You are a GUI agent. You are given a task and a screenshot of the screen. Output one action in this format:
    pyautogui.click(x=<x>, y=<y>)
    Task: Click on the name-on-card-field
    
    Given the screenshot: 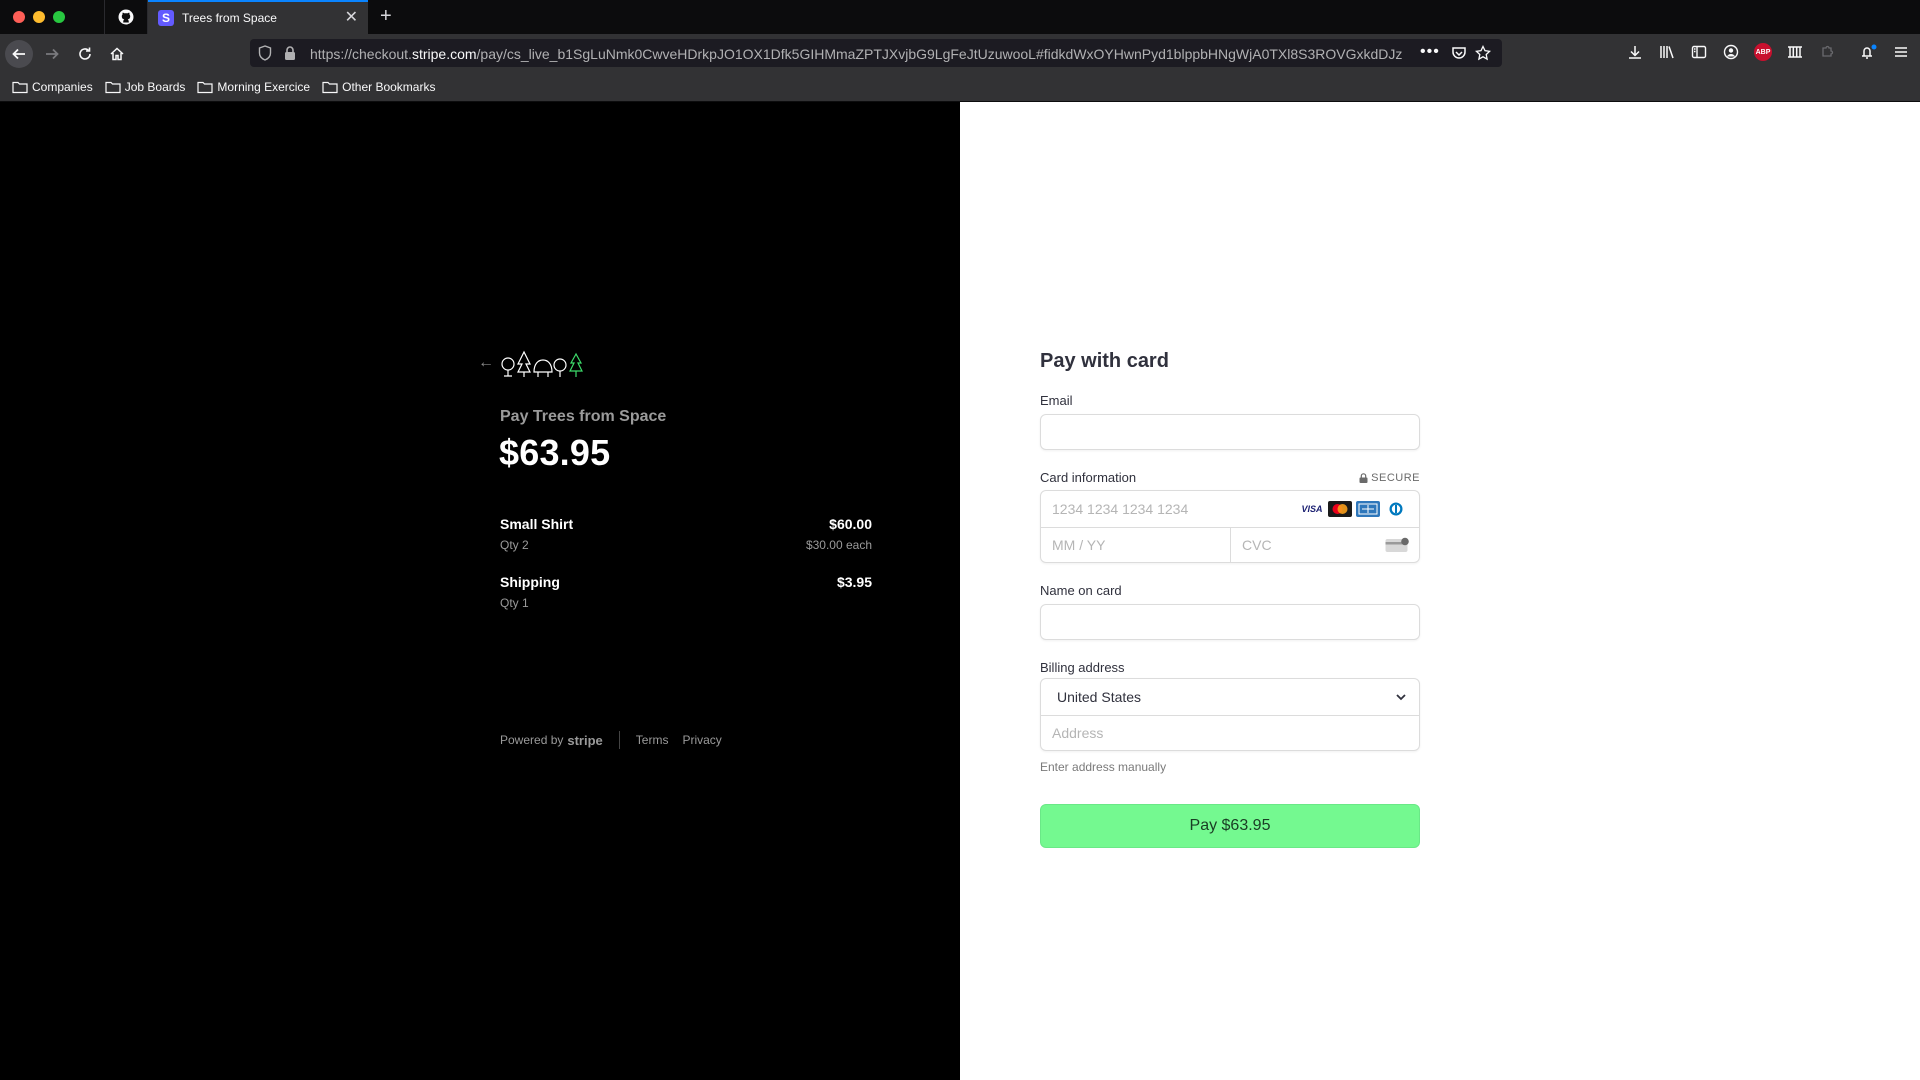 What is the action you would take?
    pyautogui.click(x=1230, y=622)
    